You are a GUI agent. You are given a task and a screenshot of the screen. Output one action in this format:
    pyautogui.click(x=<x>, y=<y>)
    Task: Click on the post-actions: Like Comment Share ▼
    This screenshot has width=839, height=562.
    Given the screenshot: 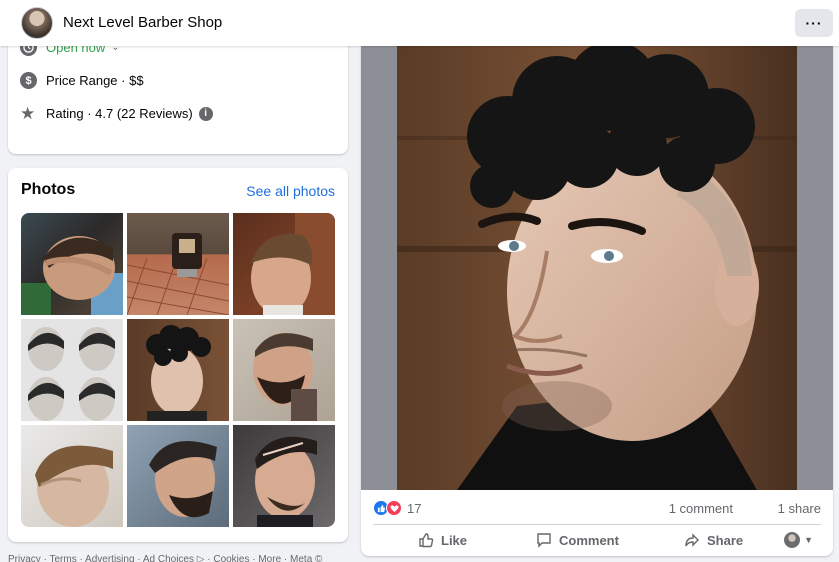 What is the action you would take?
    pyautogui.click(x=597, y=541)
    